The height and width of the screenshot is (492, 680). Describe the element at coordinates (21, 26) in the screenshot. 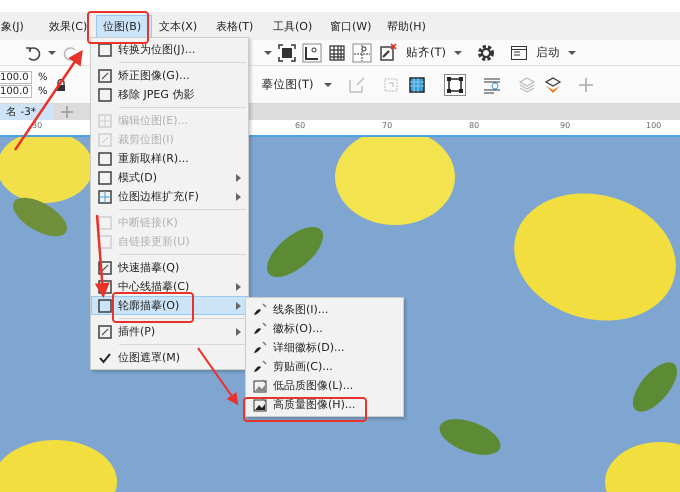

I see `menu-bar-item: 象(J)` at that location.